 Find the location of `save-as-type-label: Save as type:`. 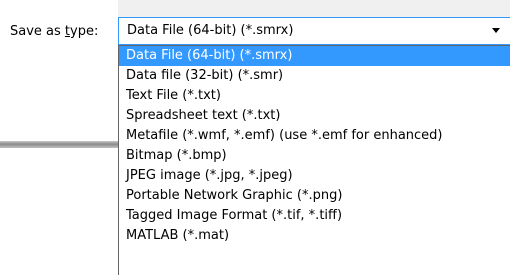

save-as-type-label: Save as type: is located at coordinates (54, 32).